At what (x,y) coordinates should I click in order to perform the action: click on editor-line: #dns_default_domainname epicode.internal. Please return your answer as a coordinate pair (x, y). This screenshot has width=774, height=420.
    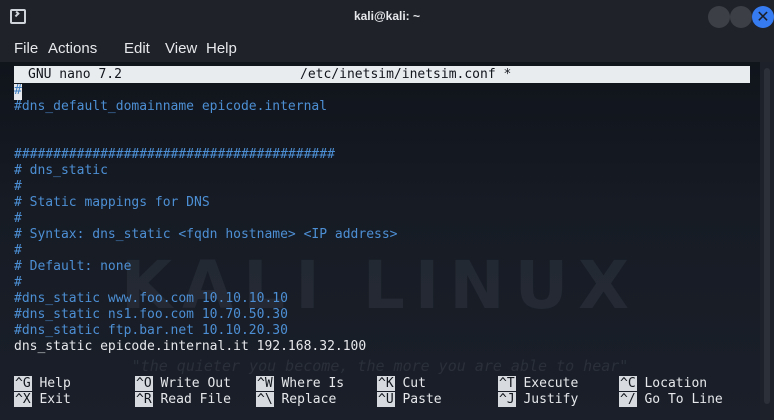
    Looking at the image, I should click on (170, 107).